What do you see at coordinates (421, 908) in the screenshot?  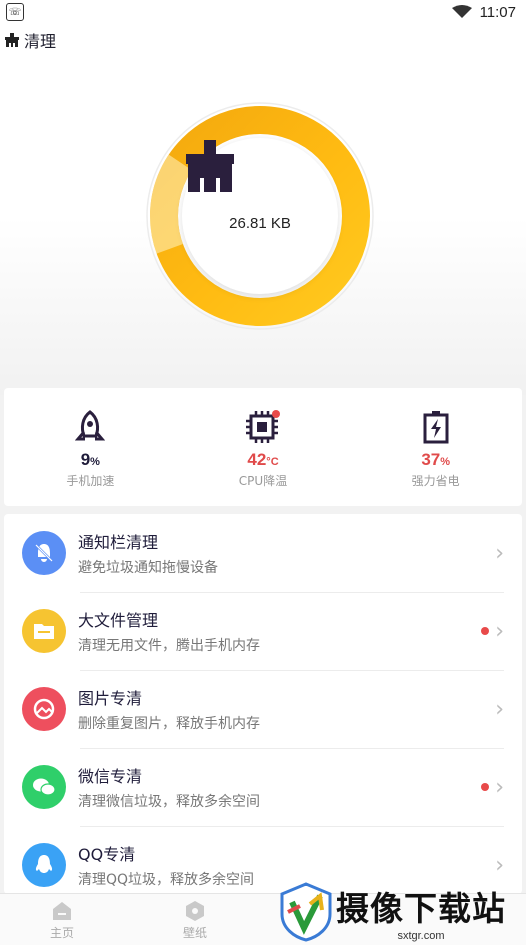 I see `watermark-text: 摄像下载站` at bounding box center [421, 908].